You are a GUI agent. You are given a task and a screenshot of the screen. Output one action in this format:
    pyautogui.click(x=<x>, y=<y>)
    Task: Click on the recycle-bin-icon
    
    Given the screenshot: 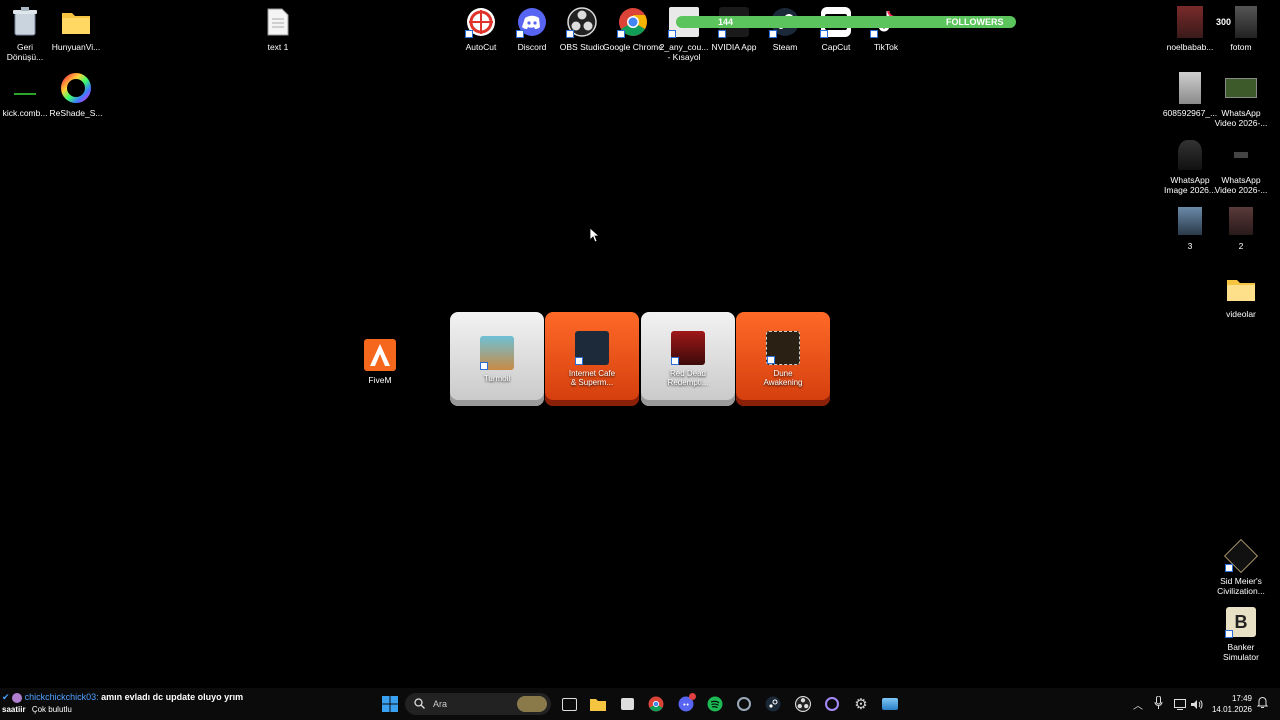 What is the action you would take?
    pyautogui.click(x=25, y=22)
    